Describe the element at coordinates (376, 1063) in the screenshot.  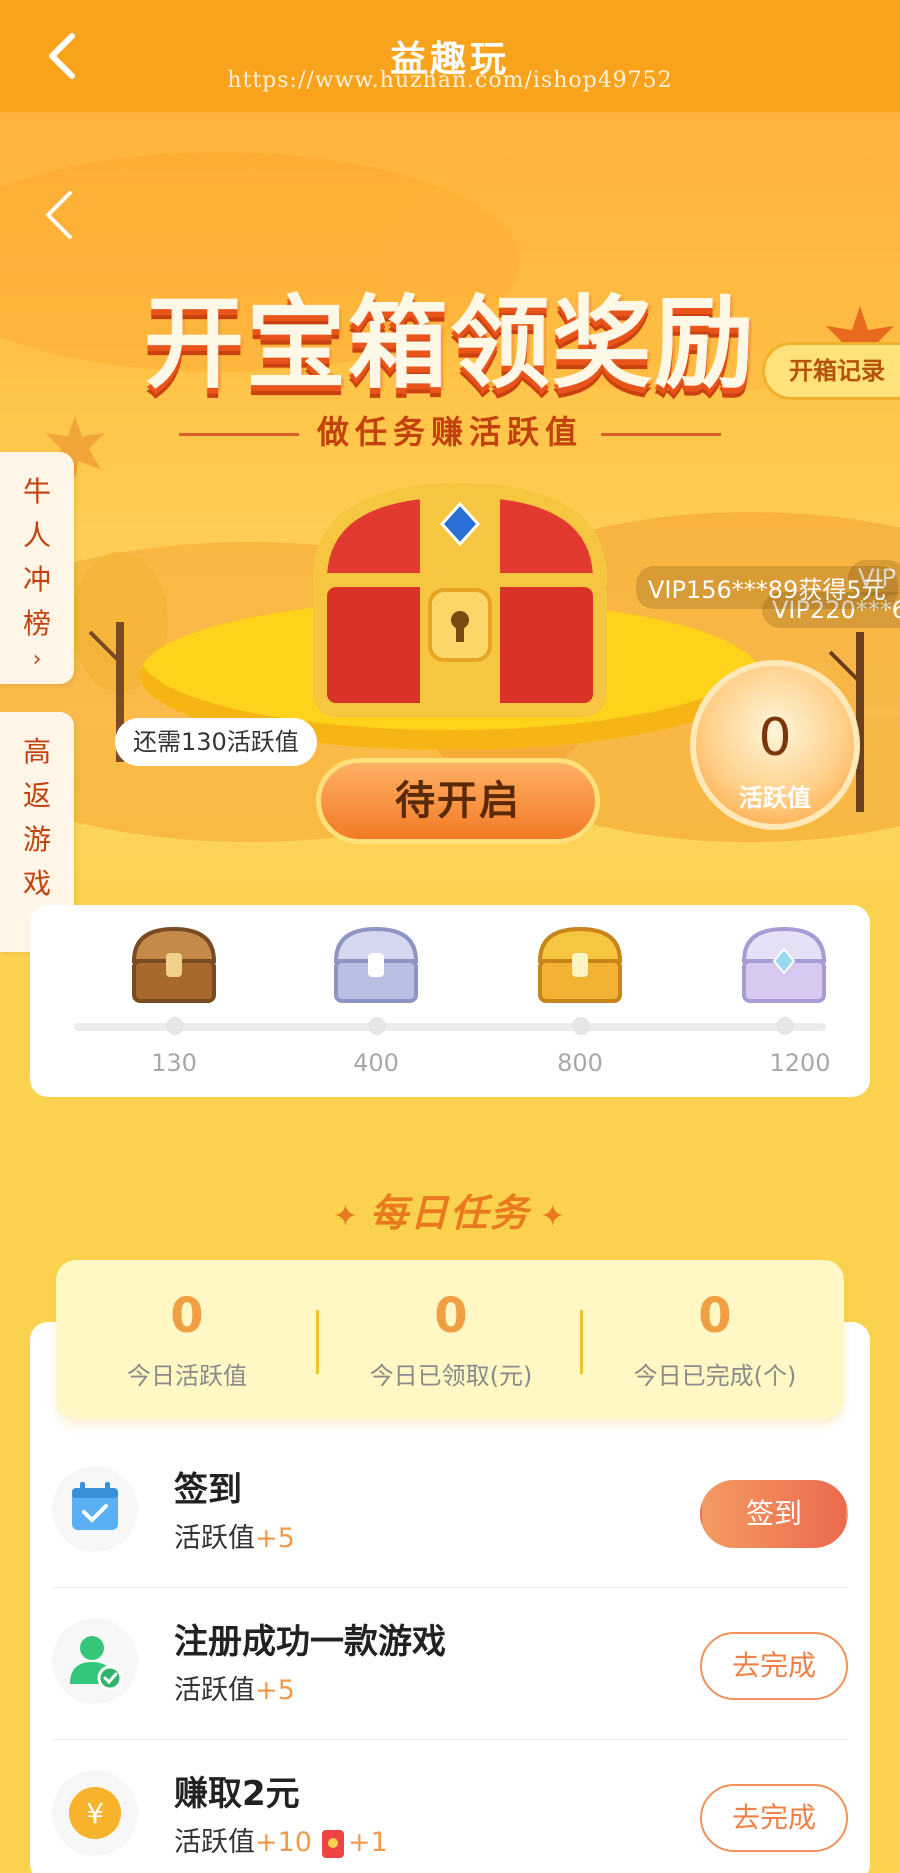
I see `milestone-value: 400` at that location.